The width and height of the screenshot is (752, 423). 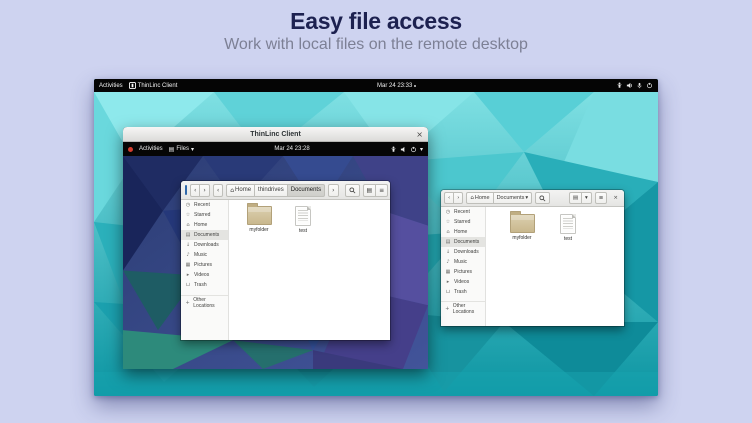 I want to click on thinlinc-window-title: ThinLinc Client, so click(x=275, y=134).